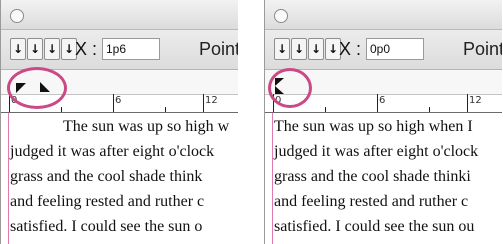  I want to click on text-line: grass and the cool shade think, so click(106, 176).